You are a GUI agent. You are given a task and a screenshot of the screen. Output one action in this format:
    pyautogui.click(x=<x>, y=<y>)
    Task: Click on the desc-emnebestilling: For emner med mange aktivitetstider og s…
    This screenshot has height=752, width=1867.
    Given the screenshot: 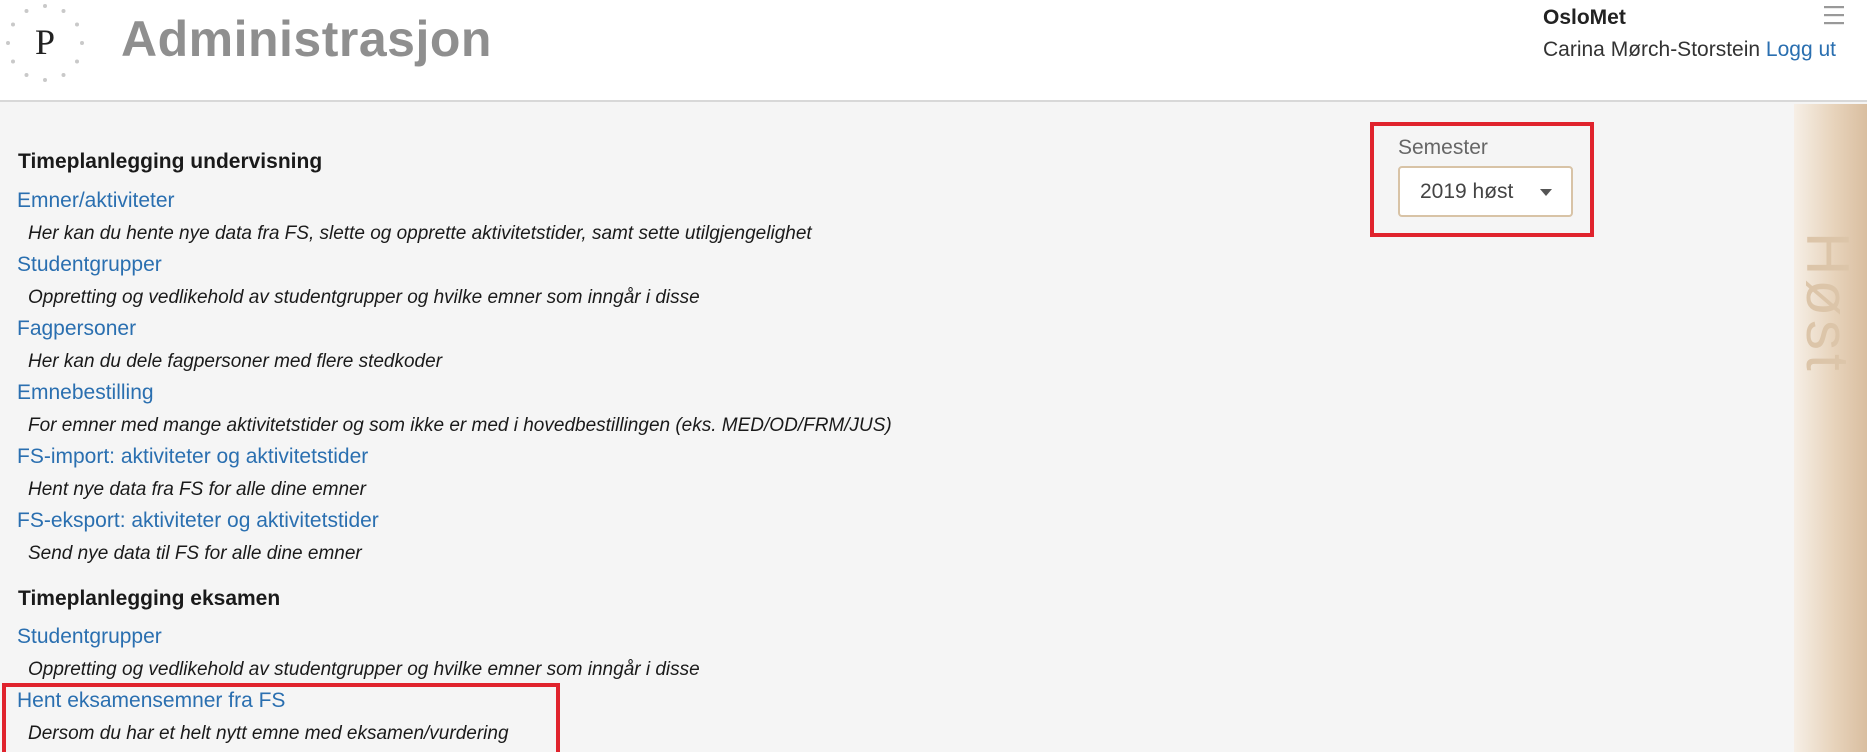 What is the action you would take?
    pyautogui.click(x=460, y=425)
    